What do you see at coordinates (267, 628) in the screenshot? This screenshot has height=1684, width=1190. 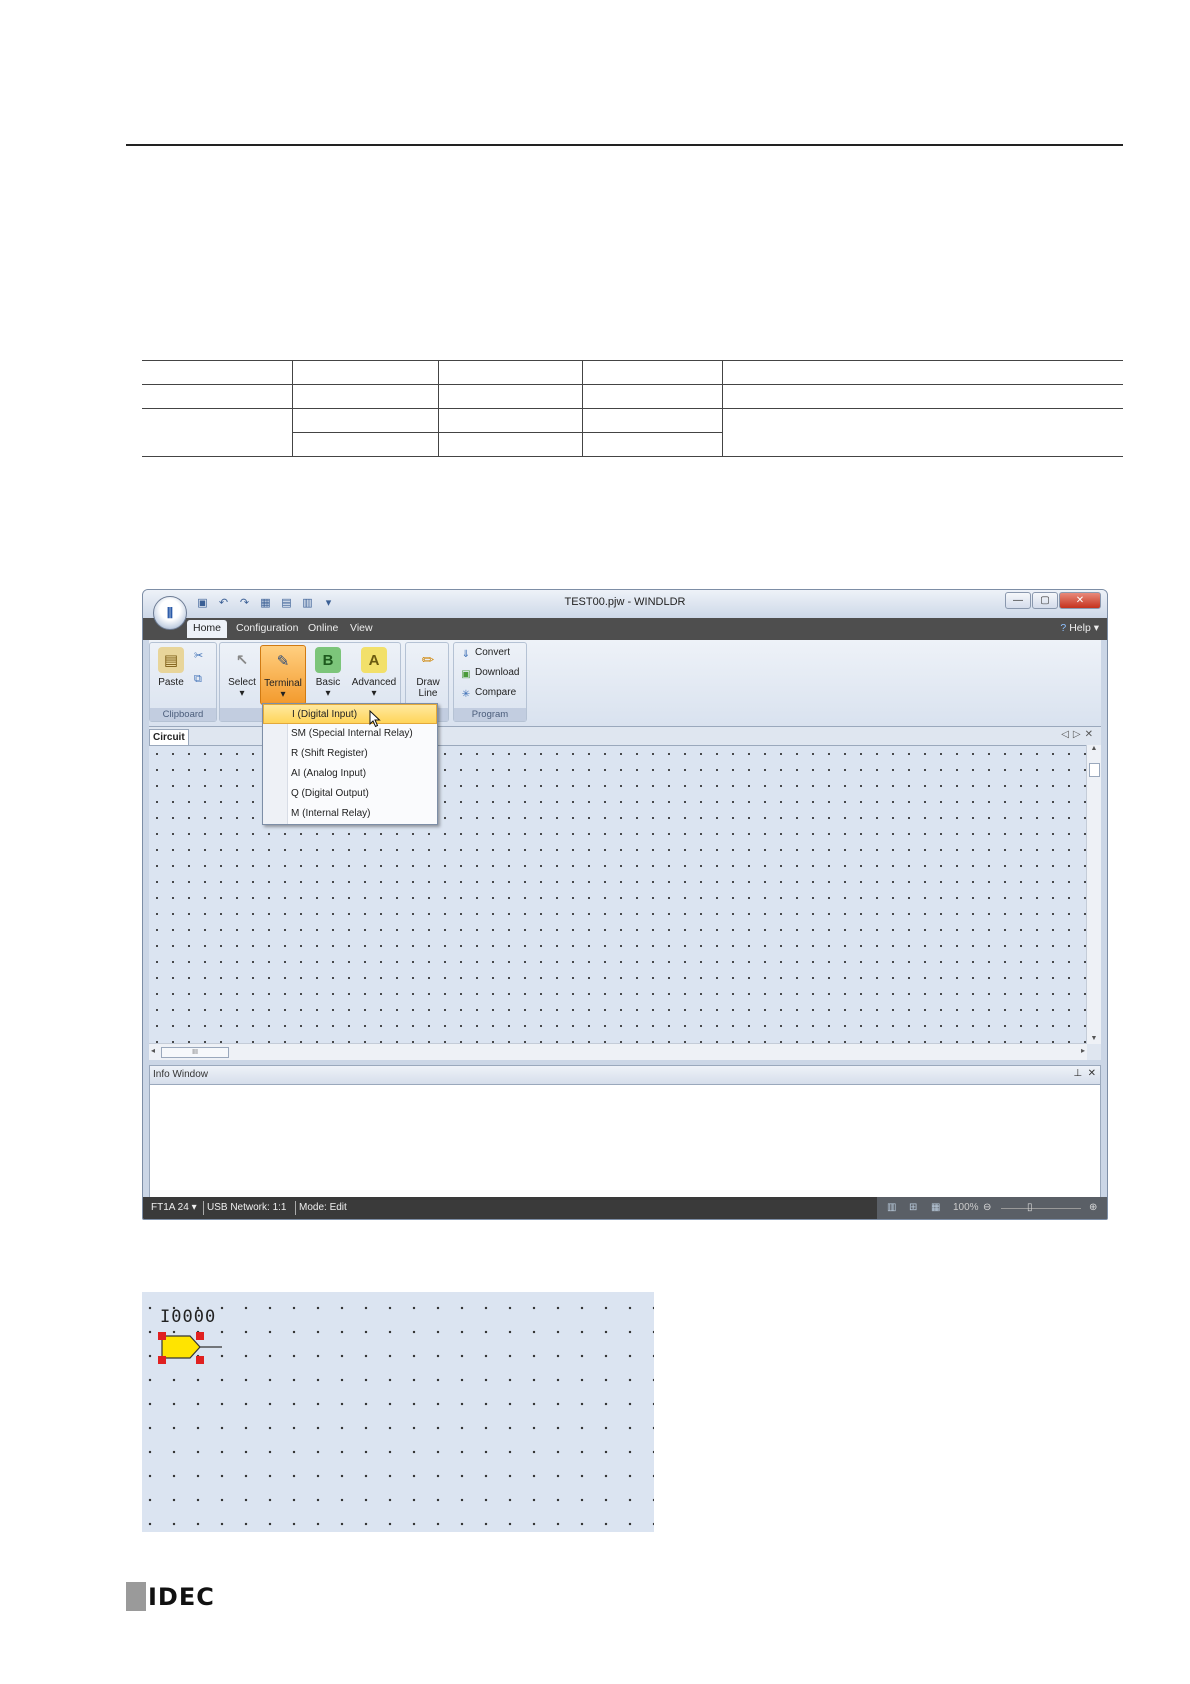 I see `tab-configuration: Configuration` at bounding box center [267, 628].